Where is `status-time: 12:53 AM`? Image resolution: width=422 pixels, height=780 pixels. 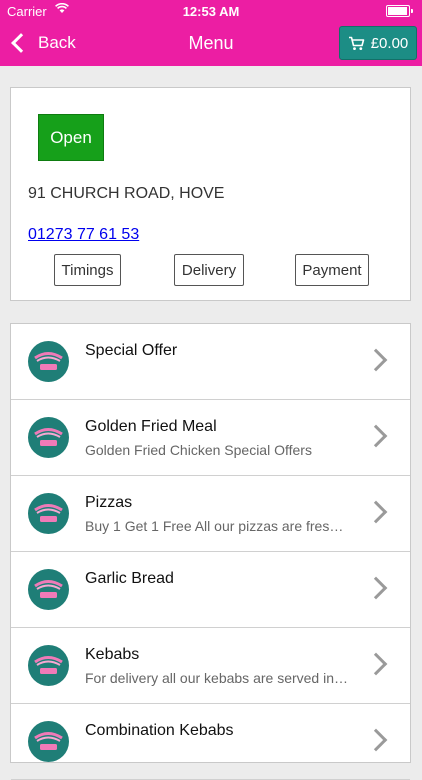 status-time: 12:53 AM is located at coordinates (211, 11).